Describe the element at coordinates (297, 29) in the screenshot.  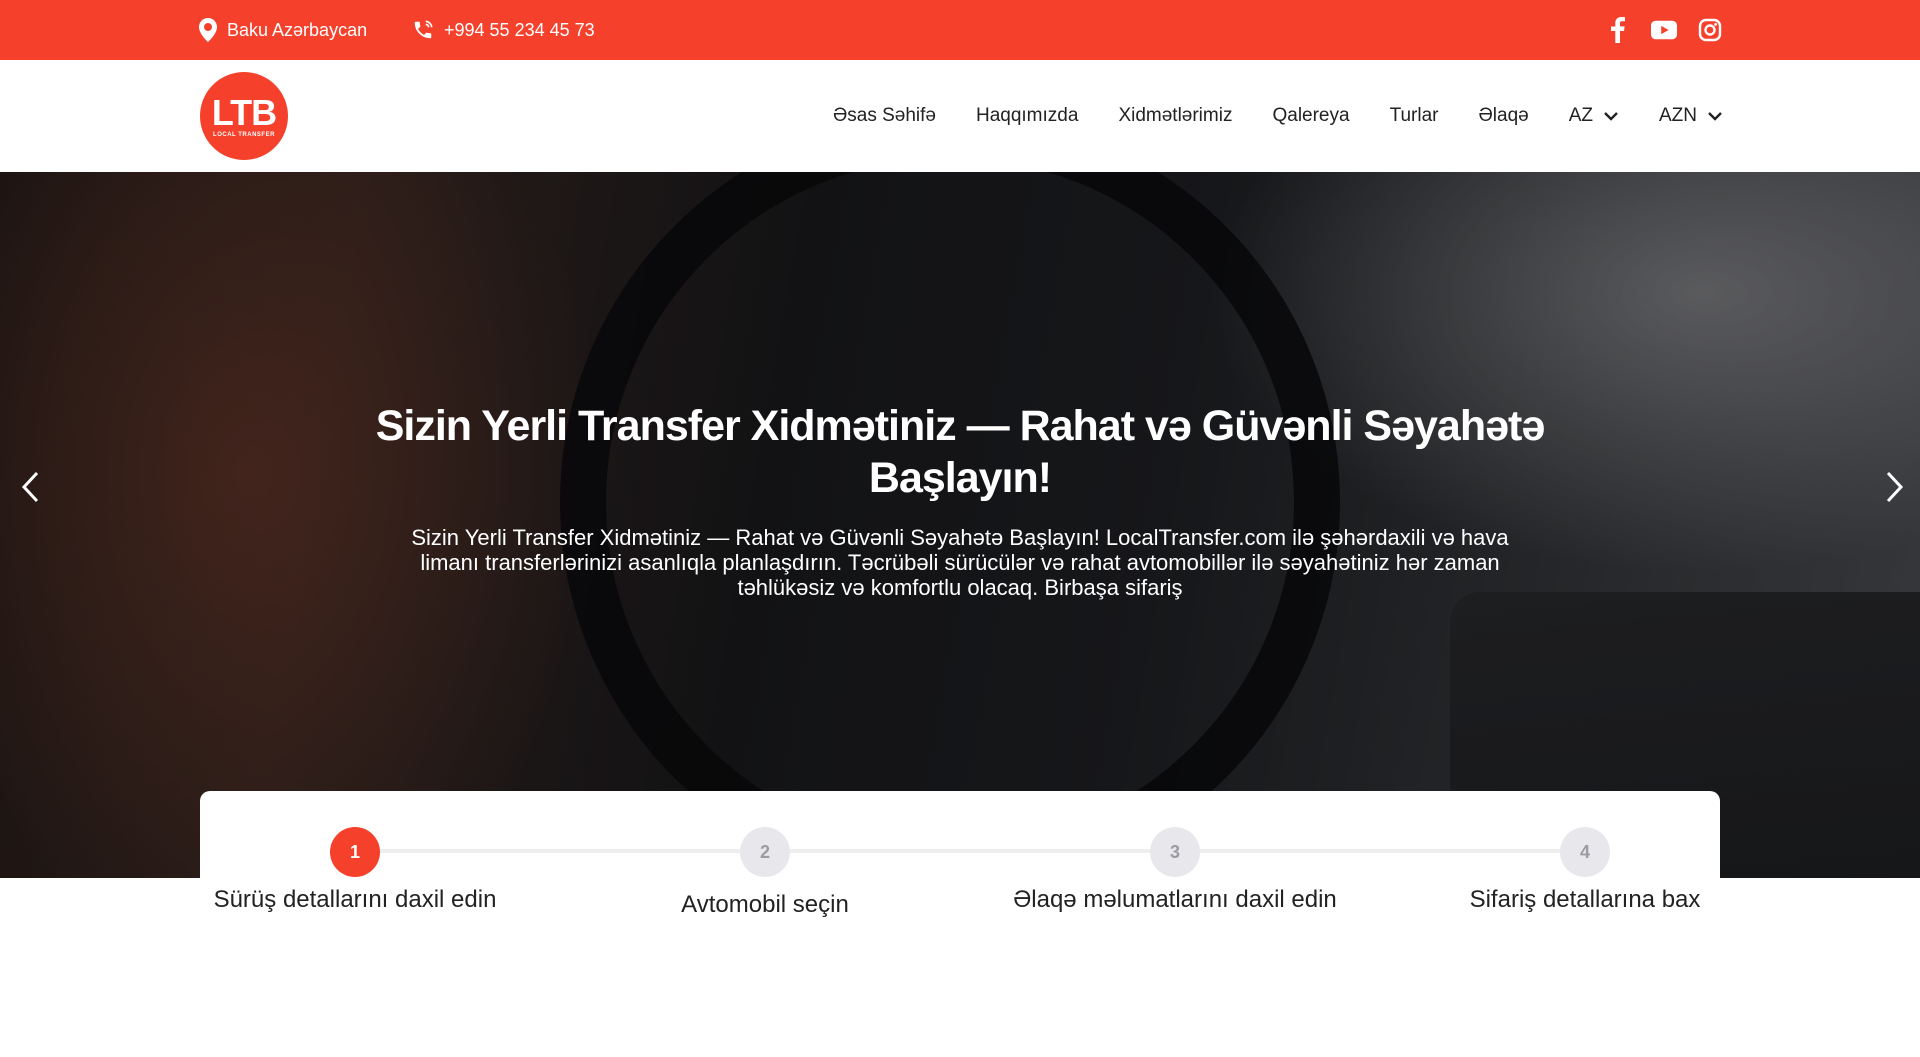
I see `location-text: Baku Azərbaycan` at that location.